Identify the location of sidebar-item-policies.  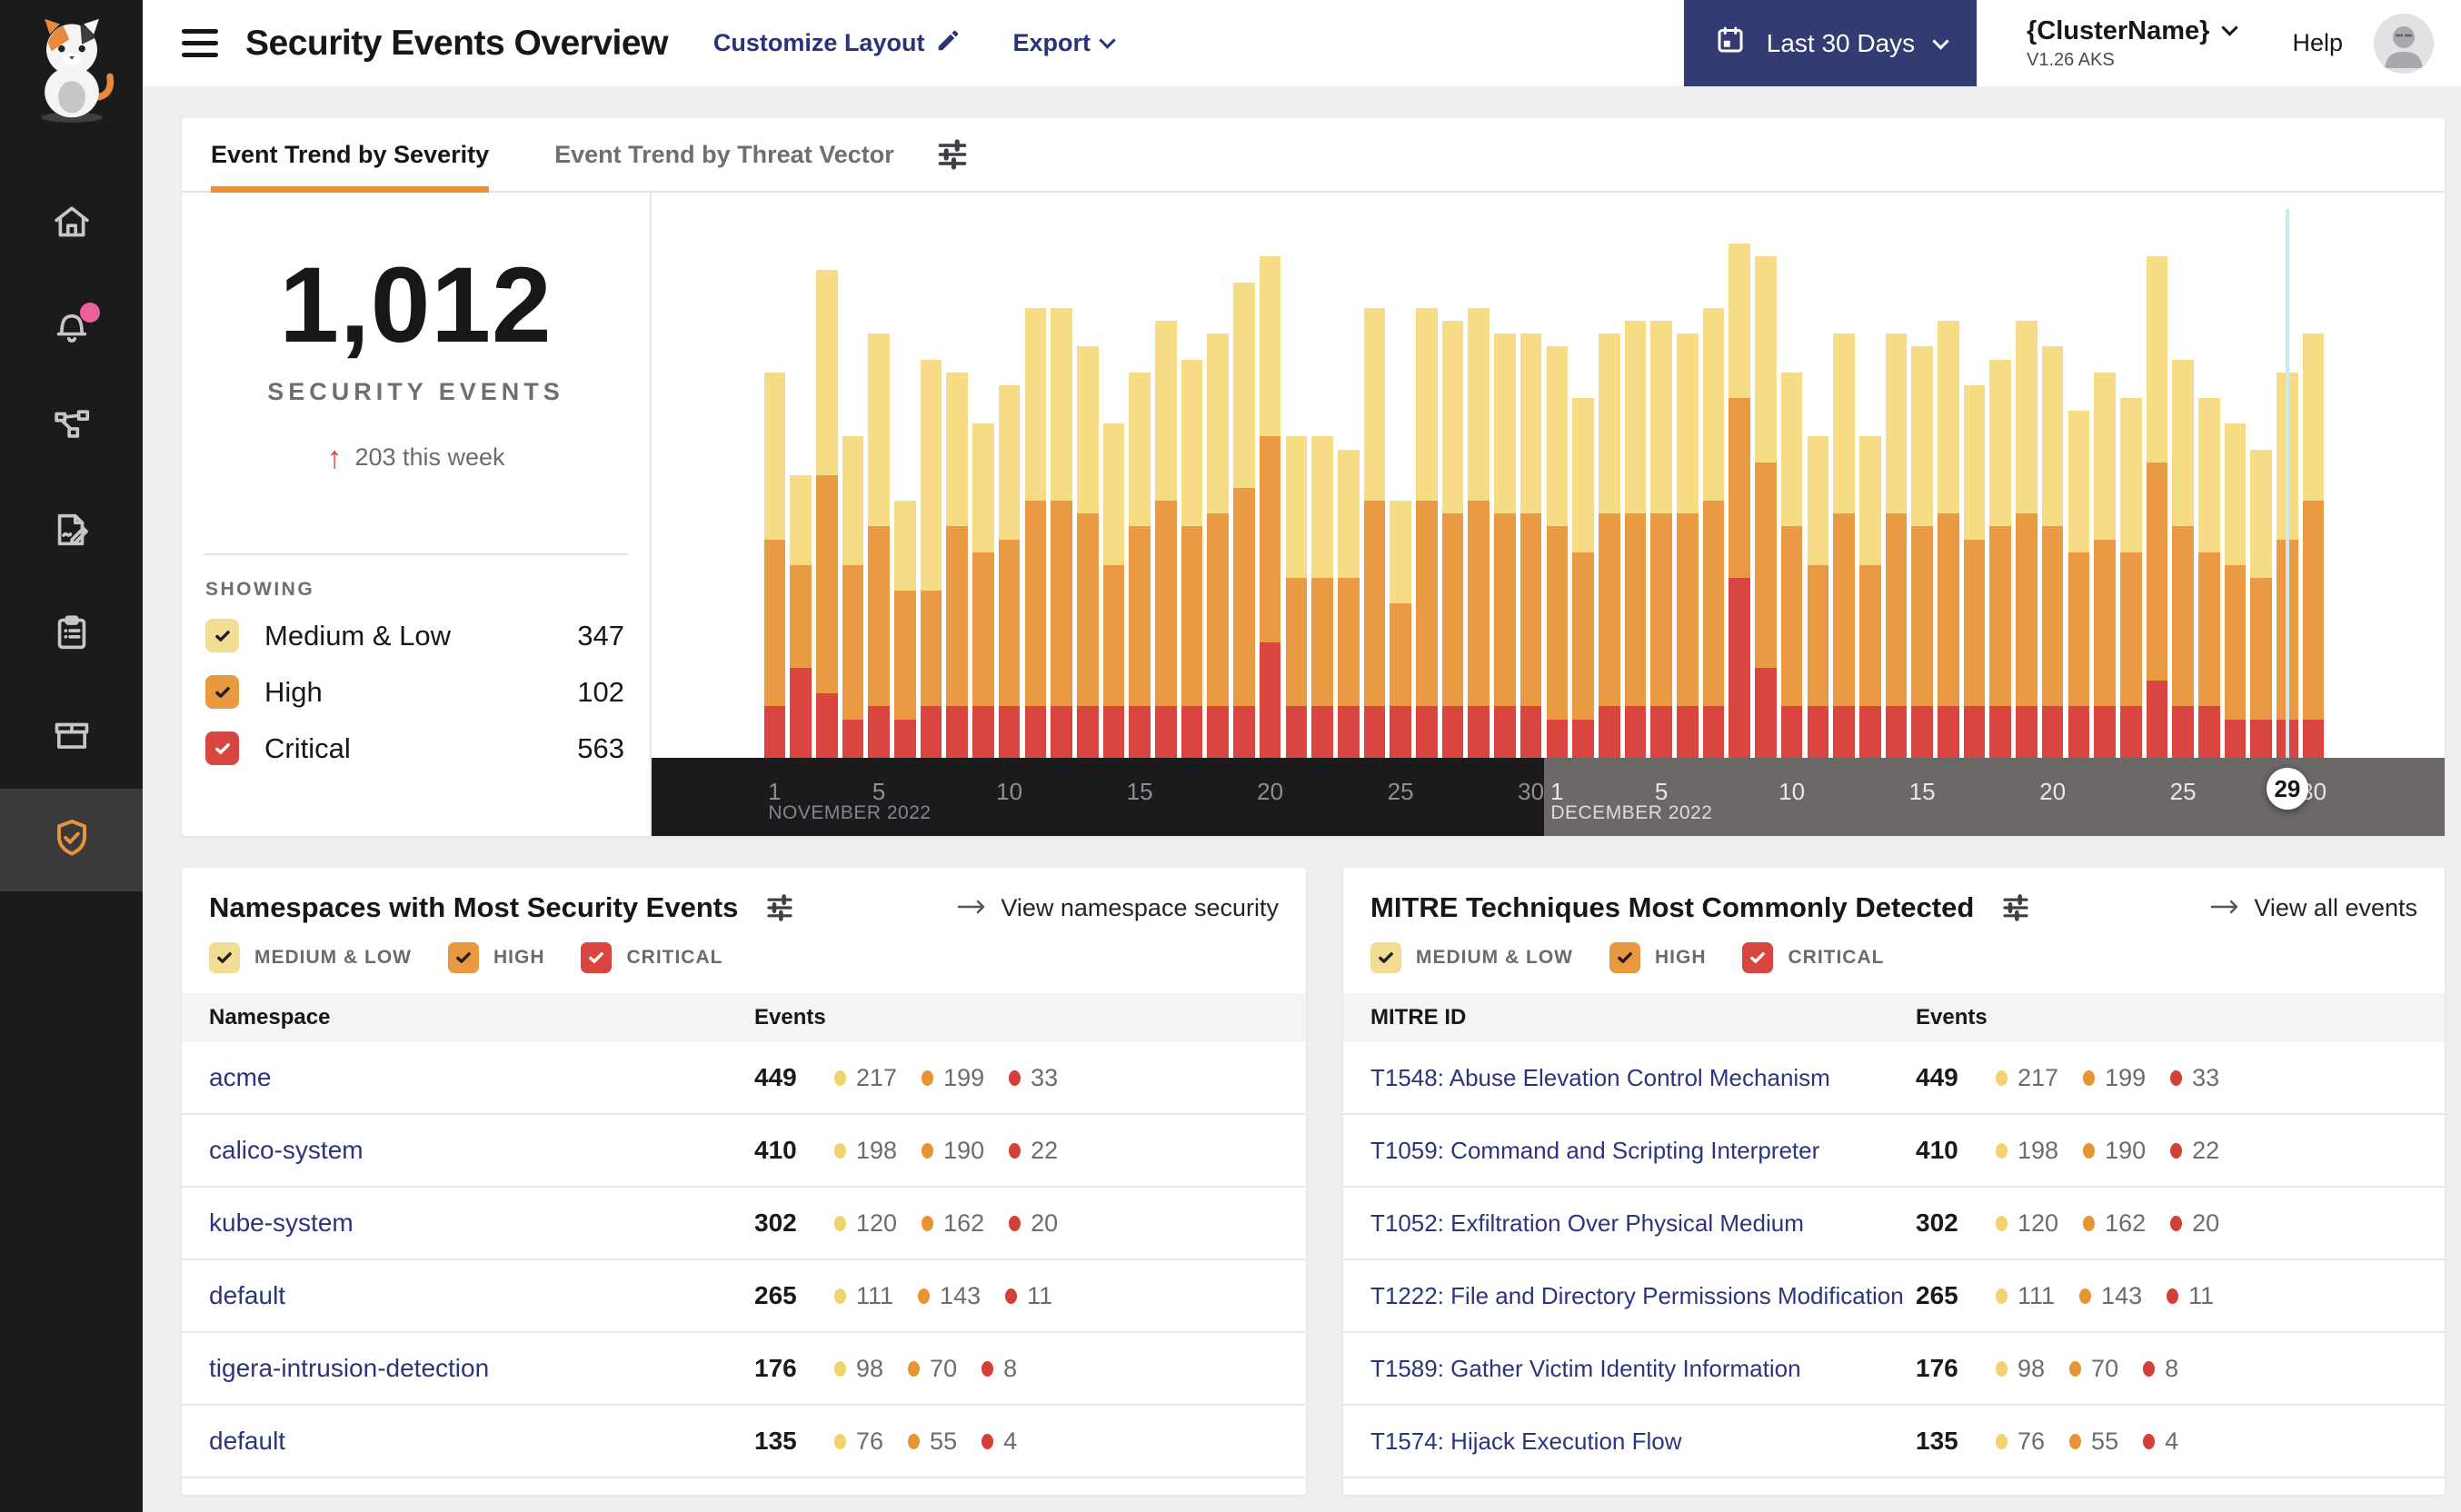
(71, 532).